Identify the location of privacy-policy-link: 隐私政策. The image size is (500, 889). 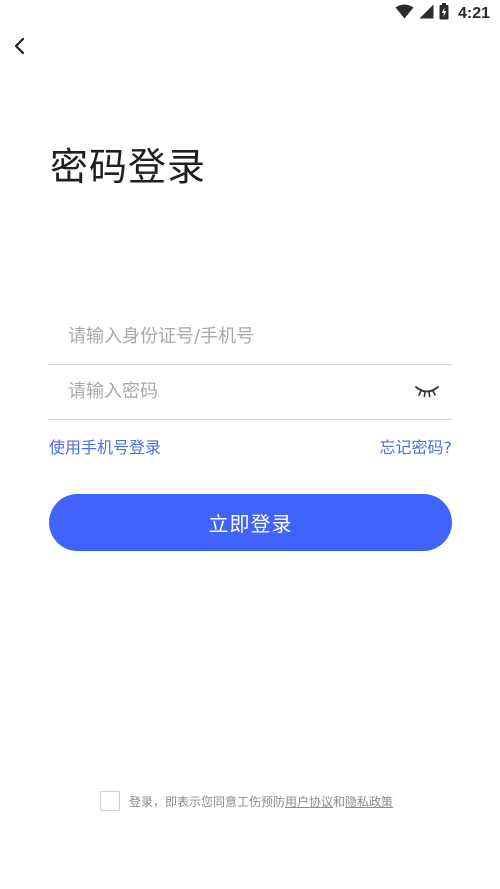
(369, 801).